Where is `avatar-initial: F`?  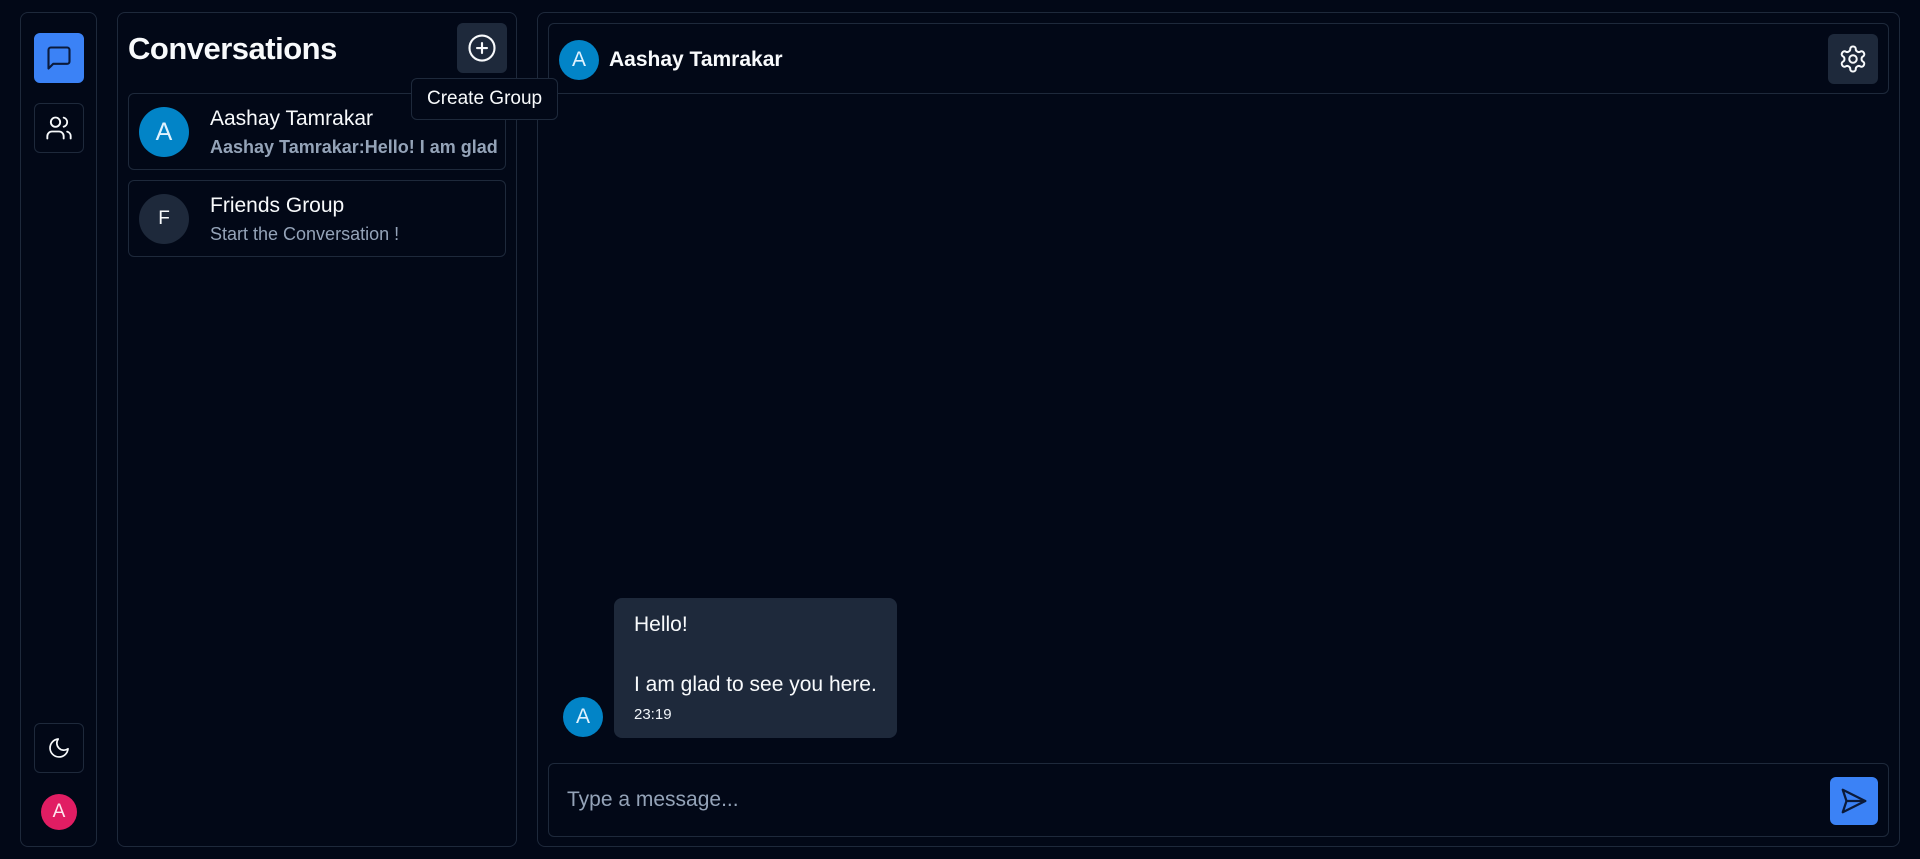 avatar-initial: F is located at coordinates (164, 218).